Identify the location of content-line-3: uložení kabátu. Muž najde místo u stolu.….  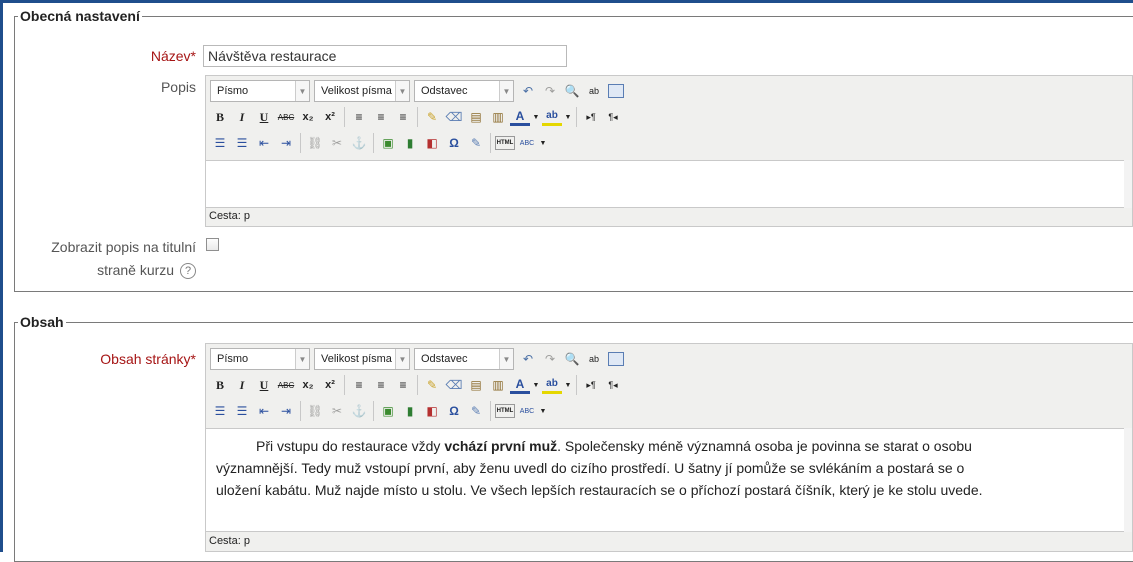
(599, 490).